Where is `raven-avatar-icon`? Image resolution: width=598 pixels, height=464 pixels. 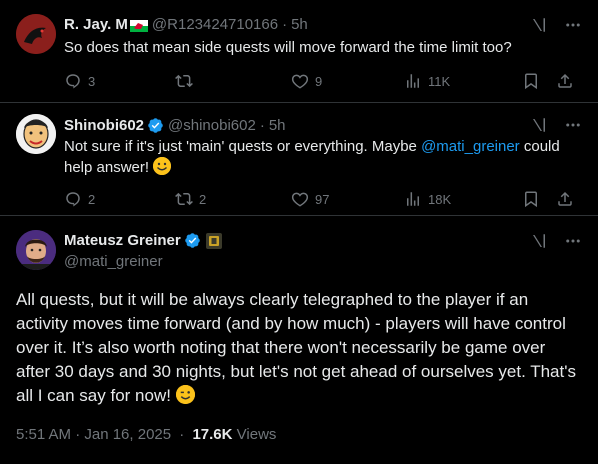 raven-avatar-icon is located at coordinates (36, 34).